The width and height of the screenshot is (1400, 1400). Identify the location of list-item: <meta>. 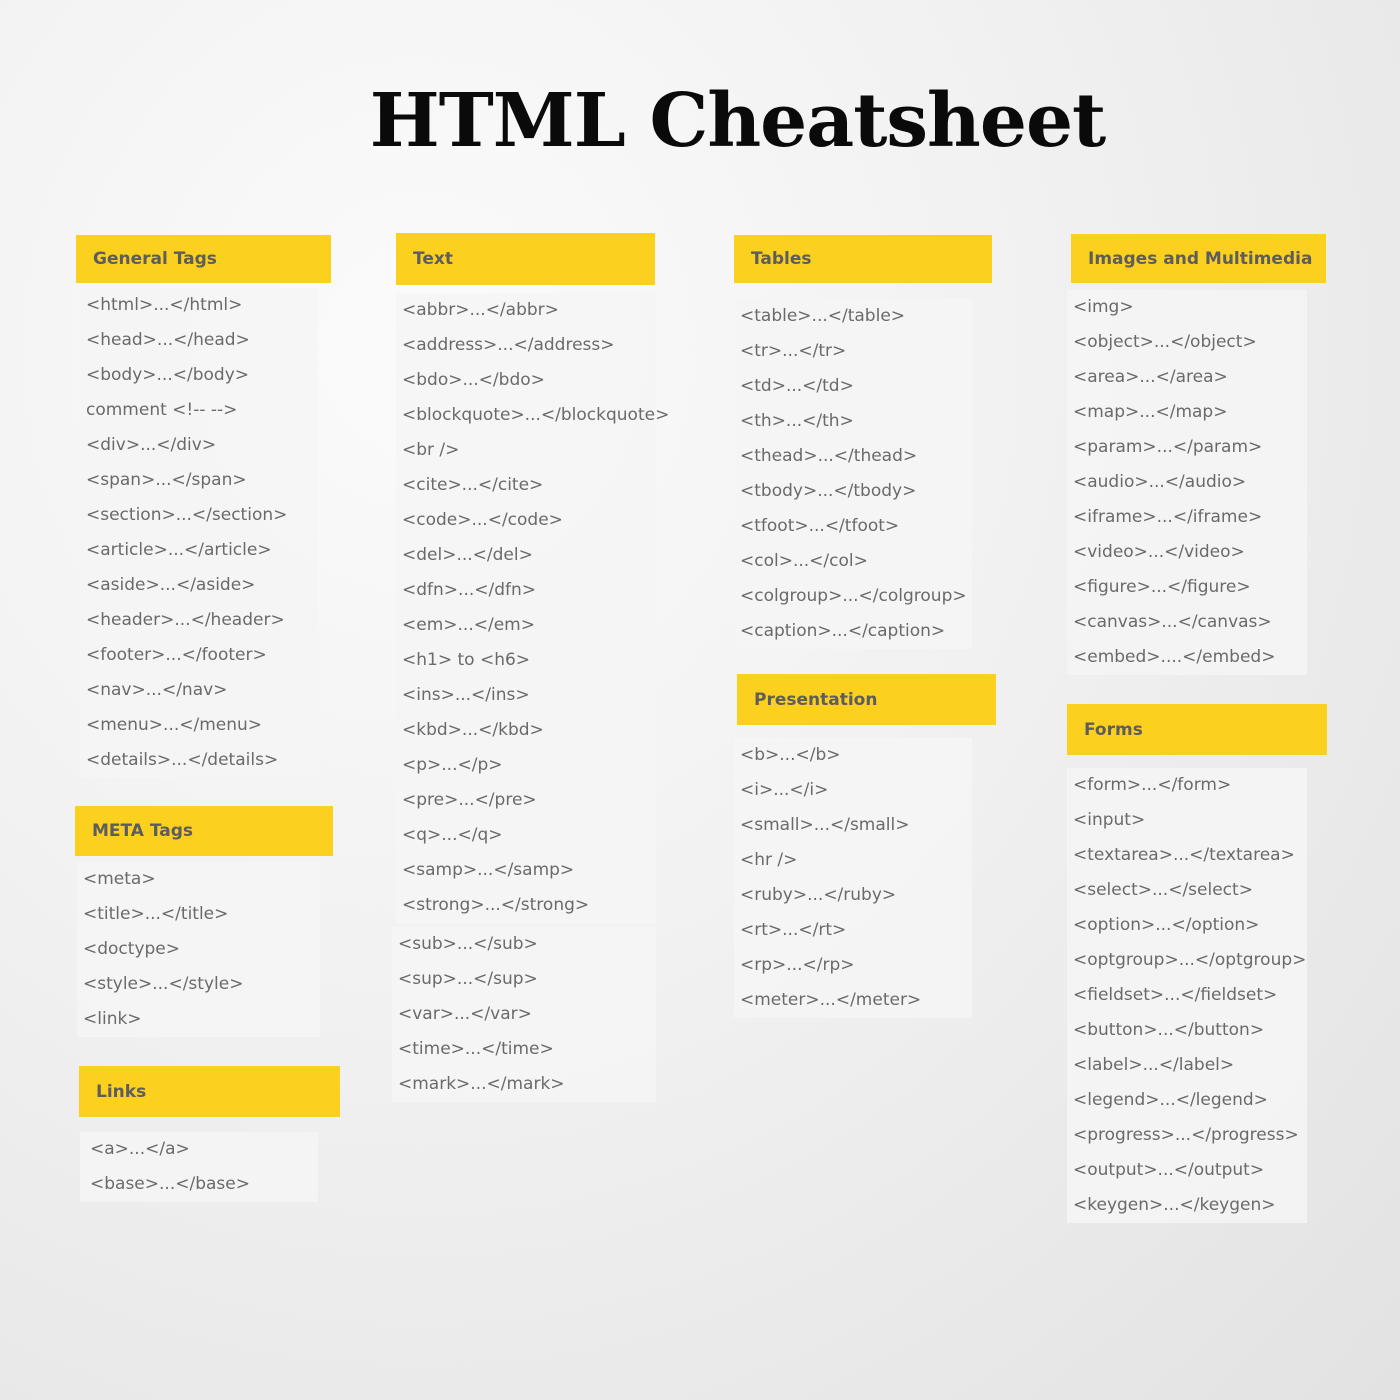
(119, 879).